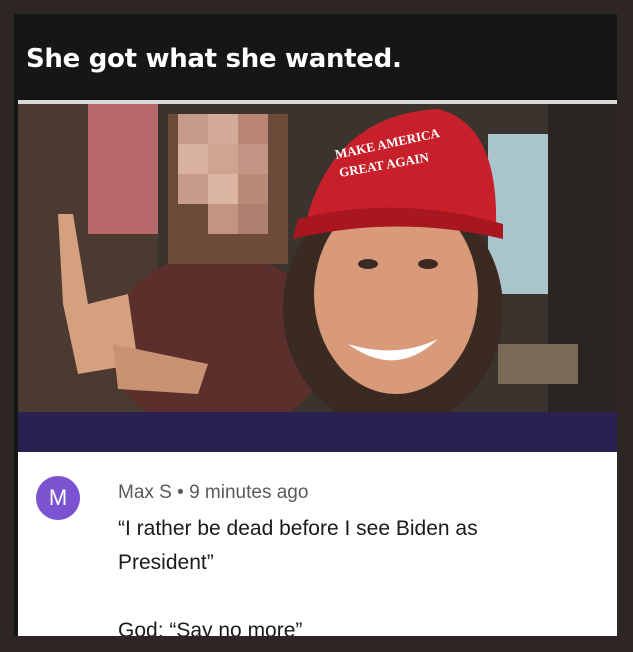  What do you see at coordinates (298, 528) in the screenshot?
I see `comment-line-1: “I rather be dead before I see Biden as` at bounding box center [298, 528].